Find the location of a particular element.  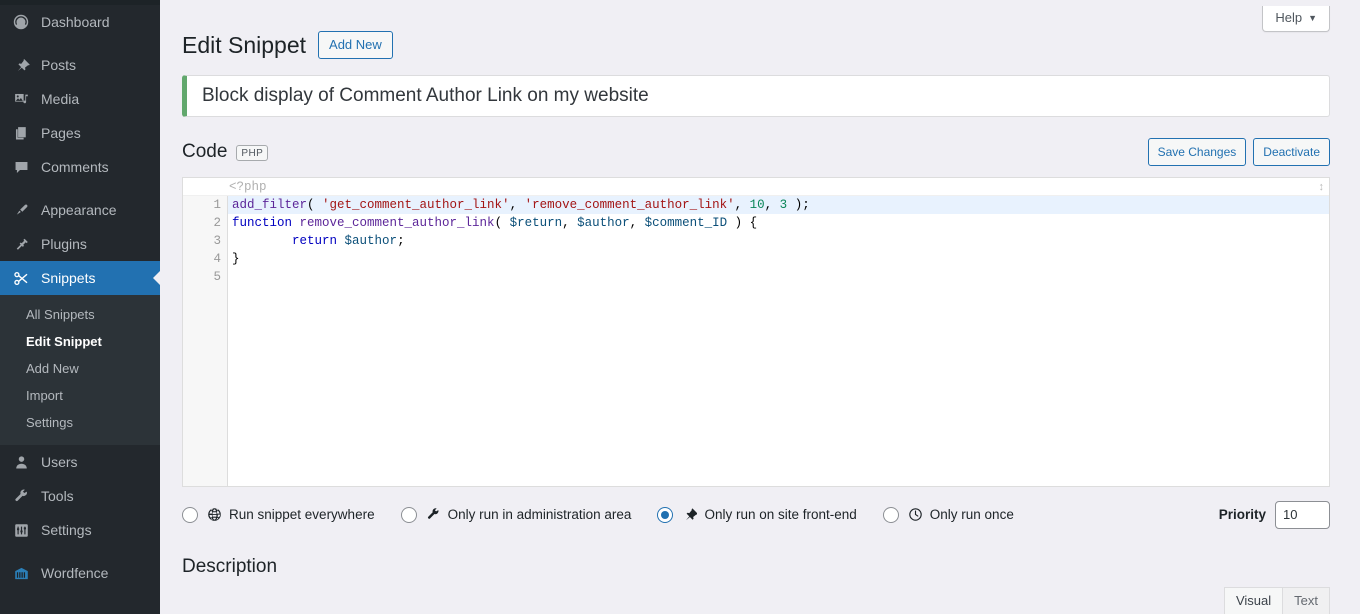

scope-label: Only run on site front-end is located at coordinates (780, 515).